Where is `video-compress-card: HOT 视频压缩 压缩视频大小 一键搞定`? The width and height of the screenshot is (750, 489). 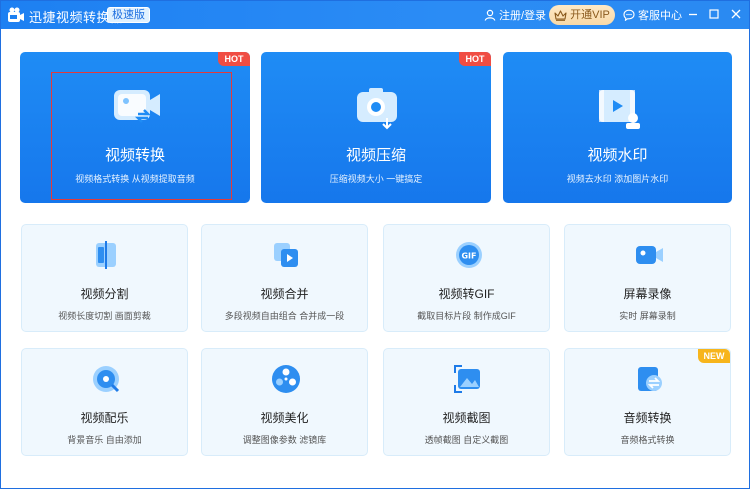
video-compress-card: HOT 视频压缩 压缩视频大小 一键搞定 is located at coordinates (376, 127).